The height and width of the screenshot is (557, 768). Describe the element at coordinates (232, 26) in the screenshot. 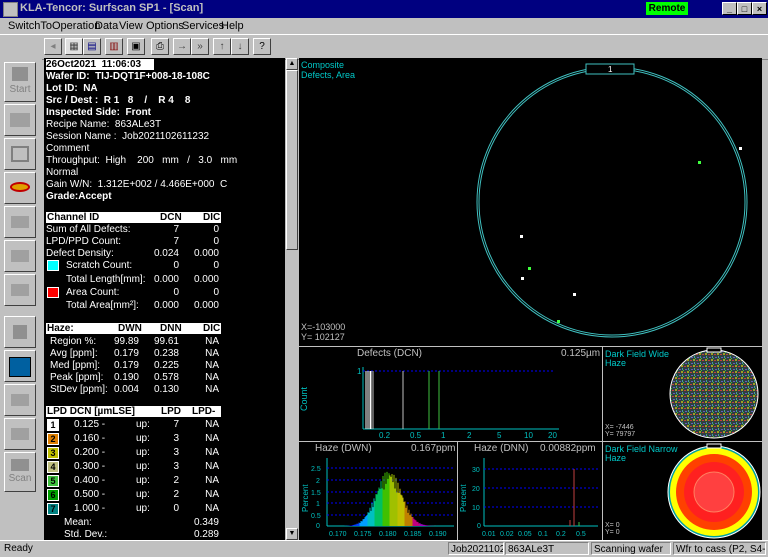

I see `menu-help: Help` at that location.